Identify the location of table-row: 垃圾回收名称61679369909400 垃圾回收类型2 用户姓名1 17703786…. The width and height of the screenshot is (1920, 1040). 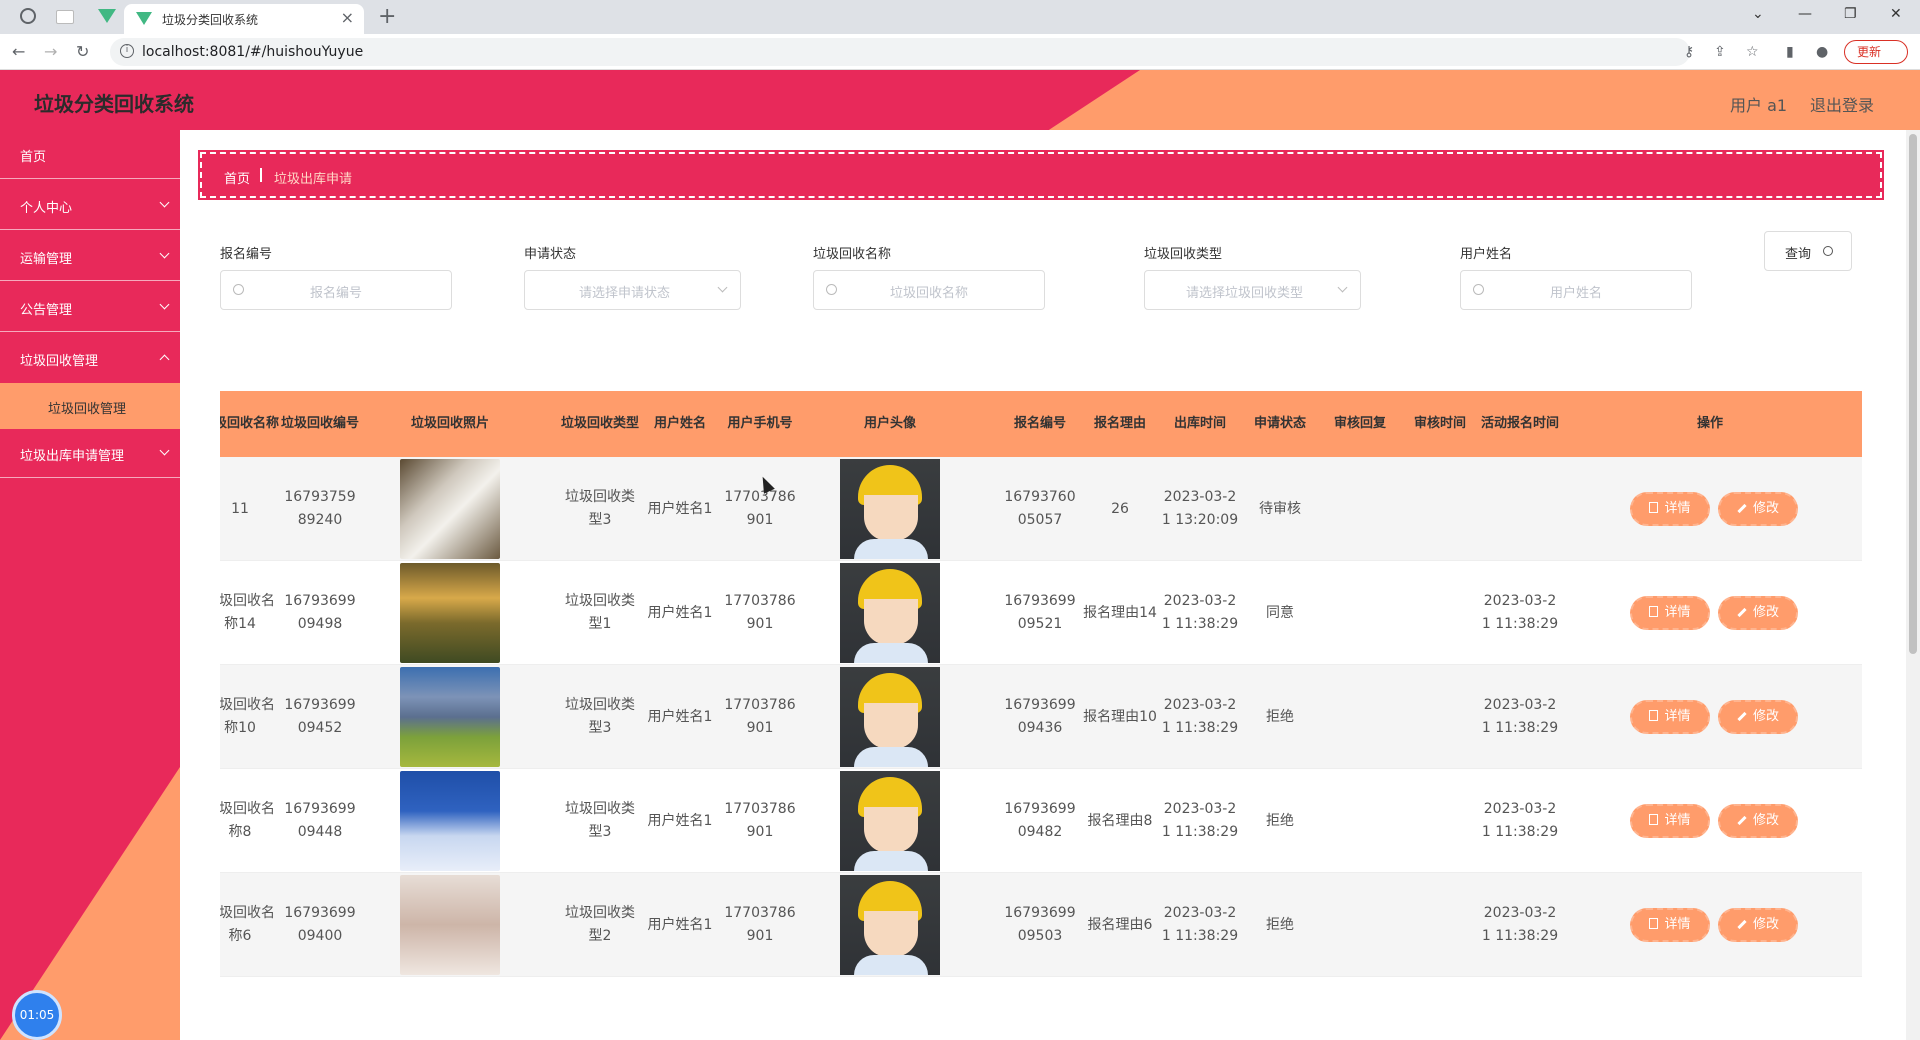
(1041, 925).